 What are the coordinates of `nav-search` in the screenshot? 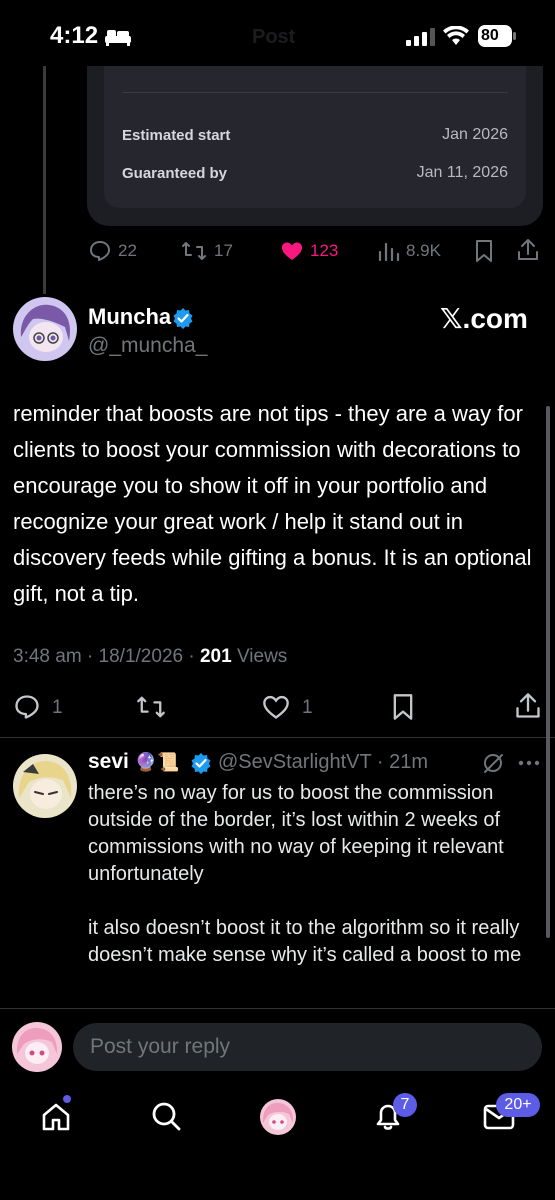 It's located at (166, 1116).